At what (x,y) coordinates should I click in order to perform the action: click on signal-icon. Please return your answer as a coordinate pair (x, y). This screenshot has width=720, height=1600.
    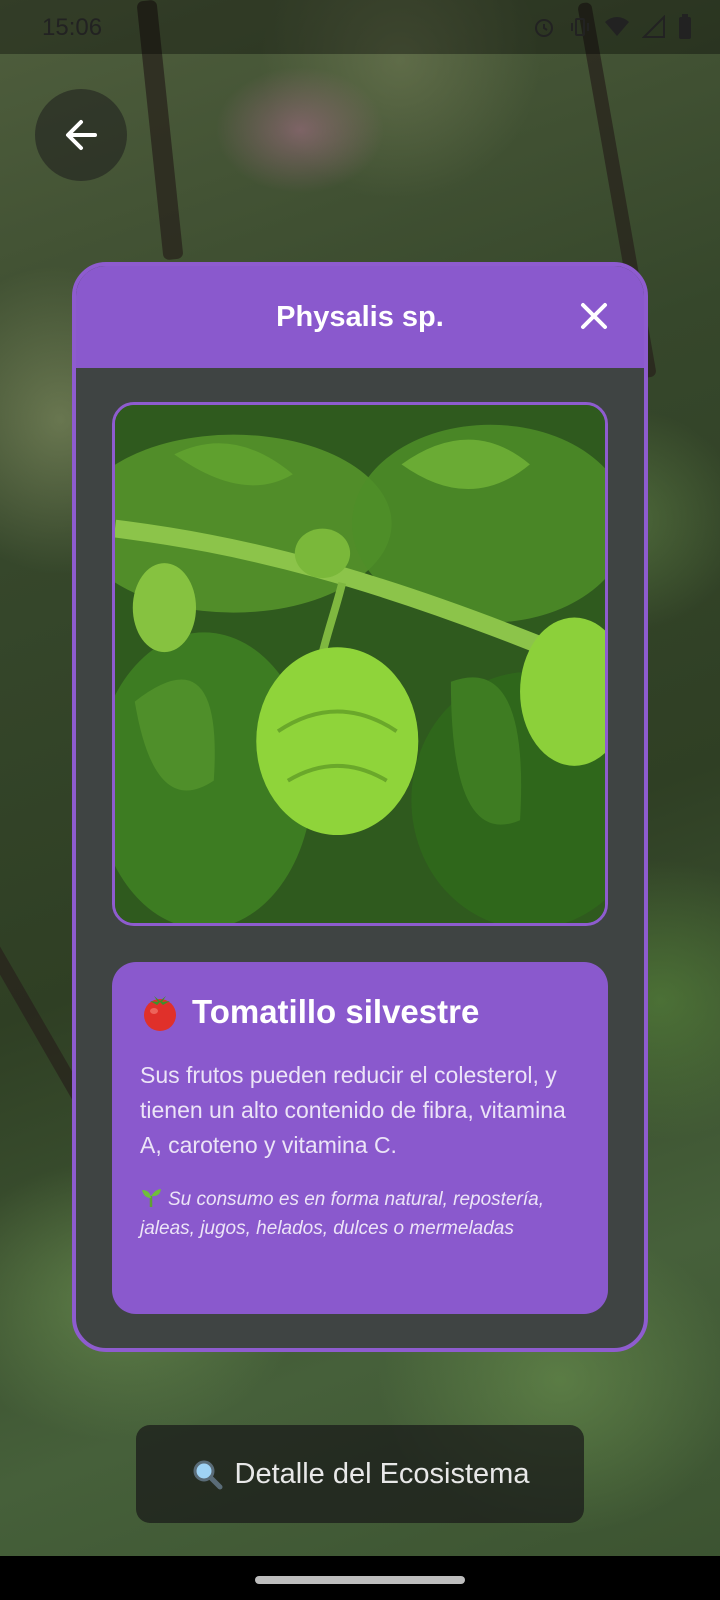
    Looking at the image, I should click on (653, 26).